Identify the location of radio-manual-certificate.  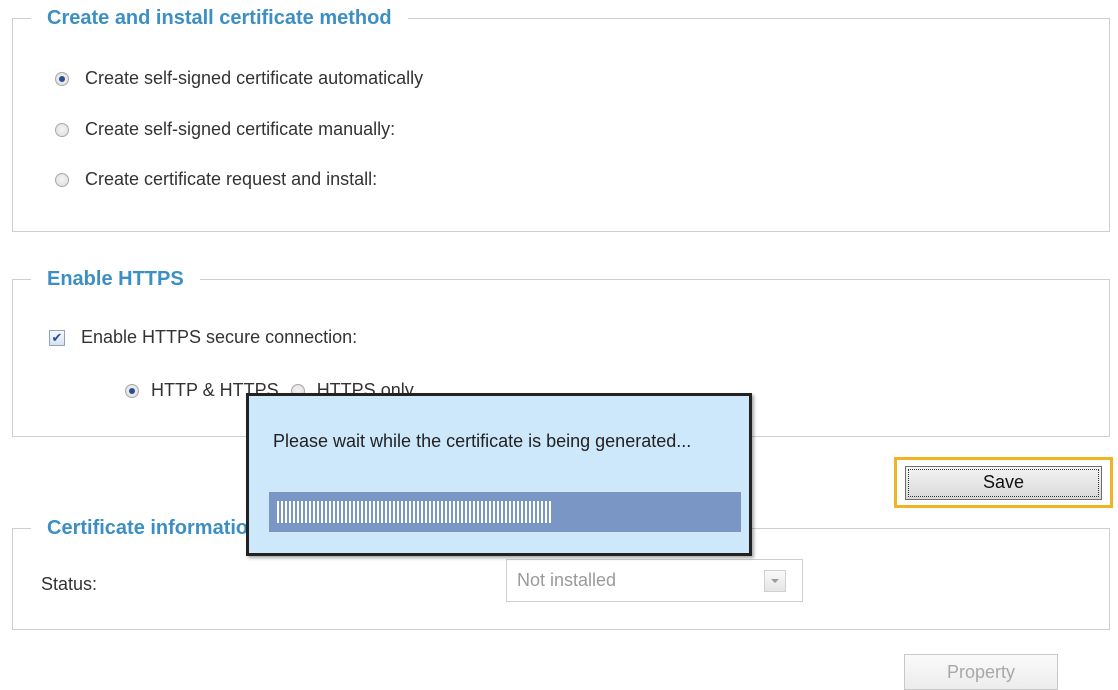
(62, 129).